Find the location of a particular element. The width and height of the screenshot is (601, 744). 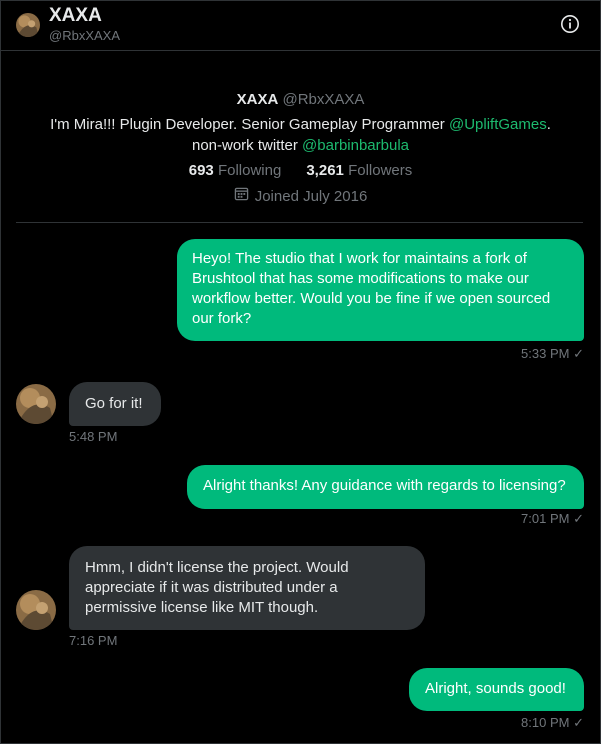

message-timestamp: 5:48 PM is located at coordinates (93, 436).